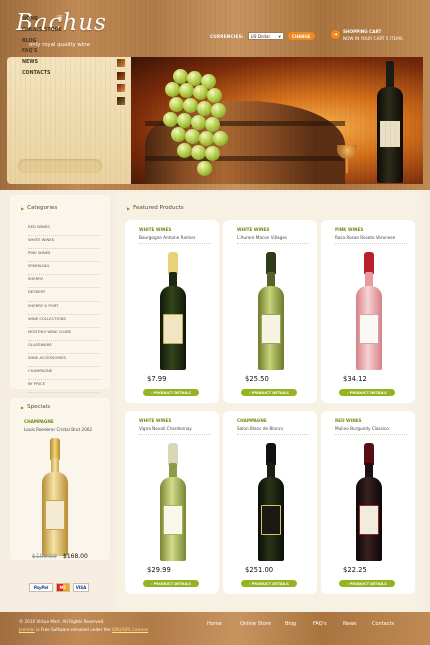  I want to click on product-price: $22.25, so click(355, 570).